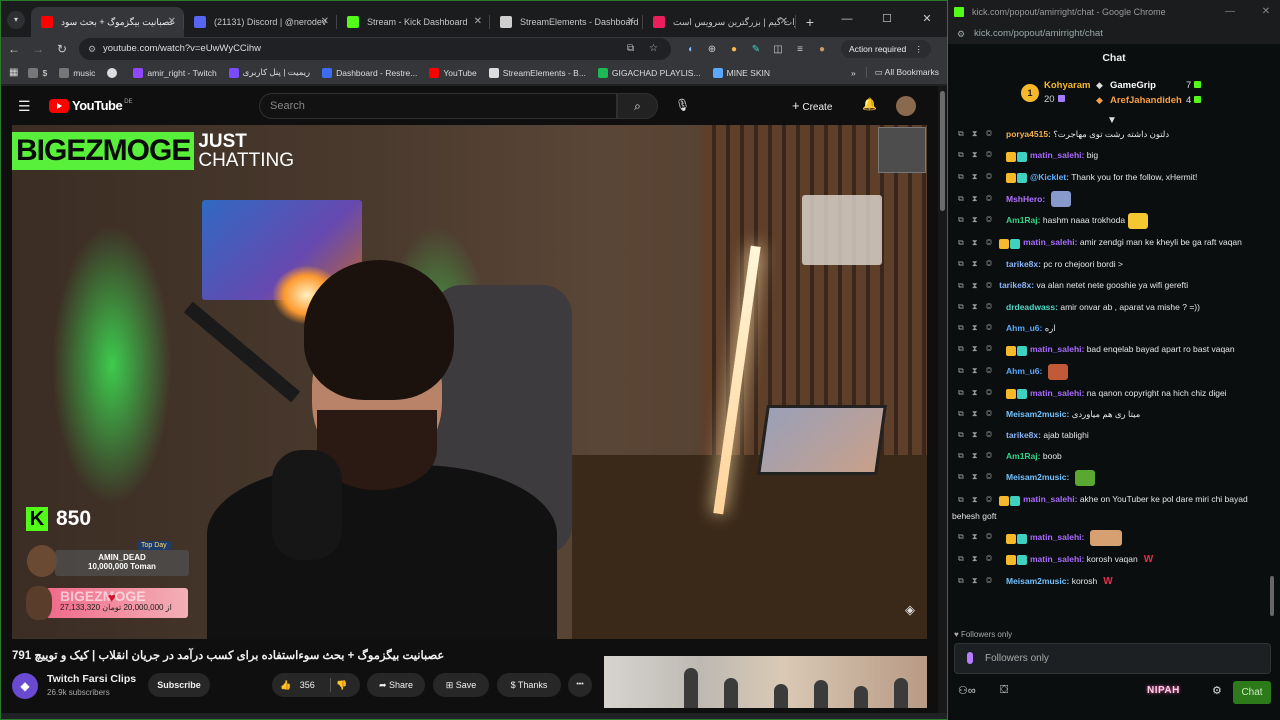 This screenshot has height=720, width=1280. I want to click on reload-icon: ↻, so click(62, 49).